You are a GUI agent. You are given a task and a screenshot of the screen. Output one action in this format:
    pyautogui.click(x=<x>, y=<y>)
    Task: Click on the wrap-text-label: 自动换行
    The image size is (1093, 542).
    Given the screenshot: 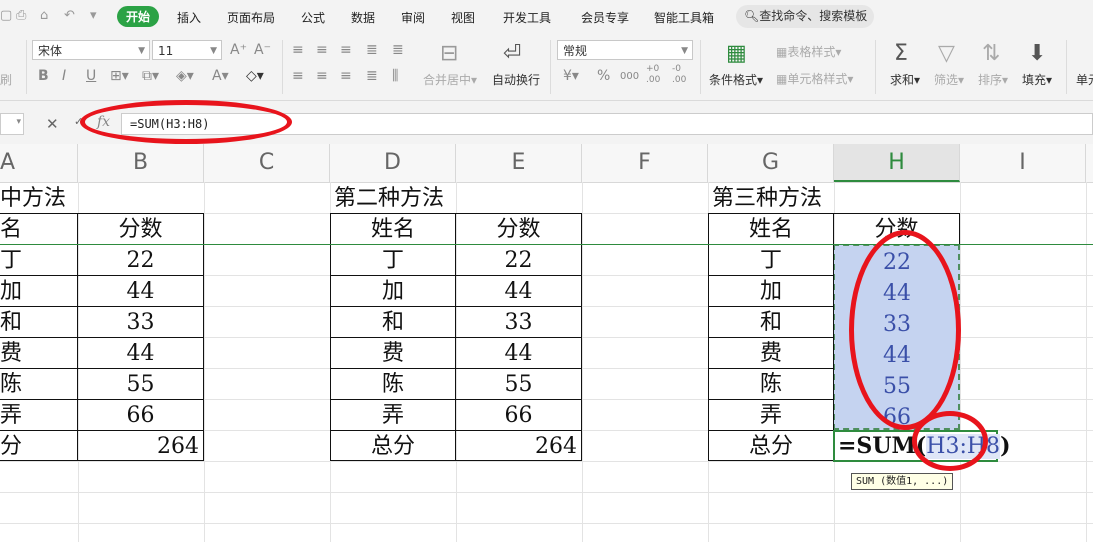 What is the action you would take?
    pyautogui.click(x=516, y=79)
    